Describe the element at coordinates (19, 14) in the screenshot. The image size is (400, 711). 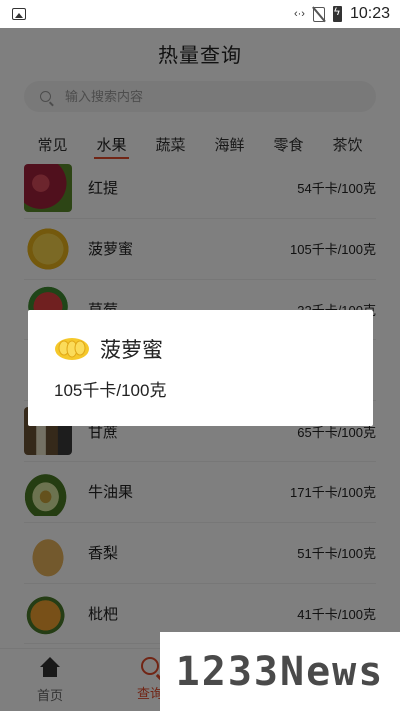
I see `image-icon` at that location.